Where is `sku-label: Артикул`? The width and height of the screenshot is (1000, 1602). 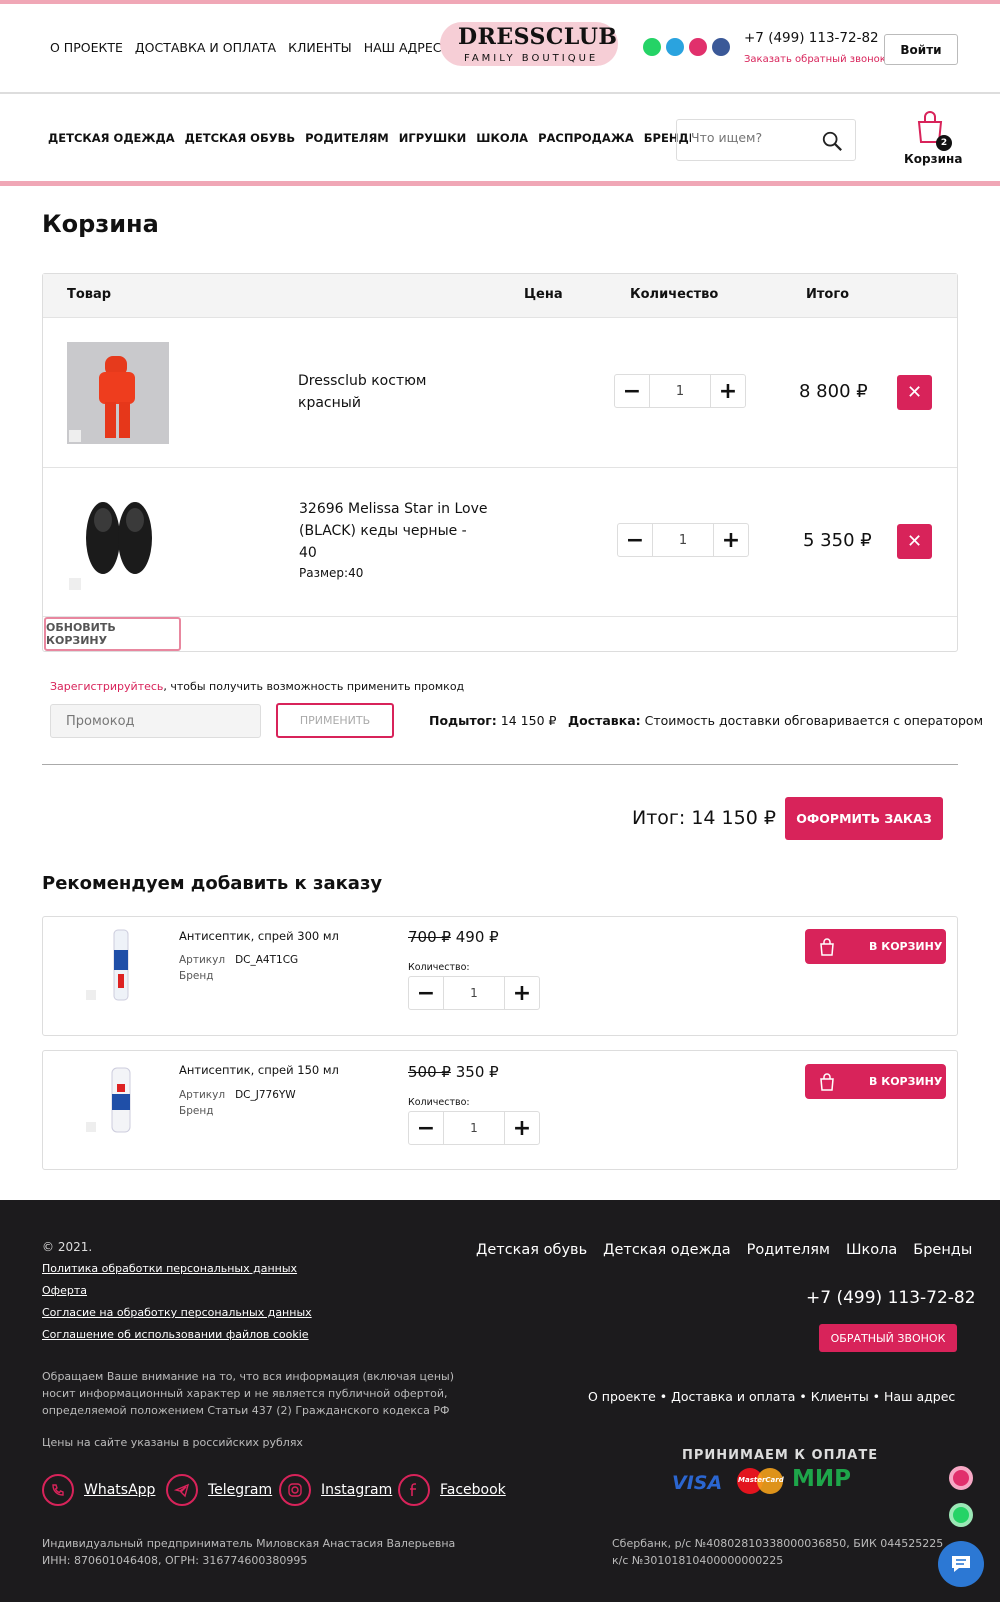 sku-label: Артикул is located at coordinates (202, 960).